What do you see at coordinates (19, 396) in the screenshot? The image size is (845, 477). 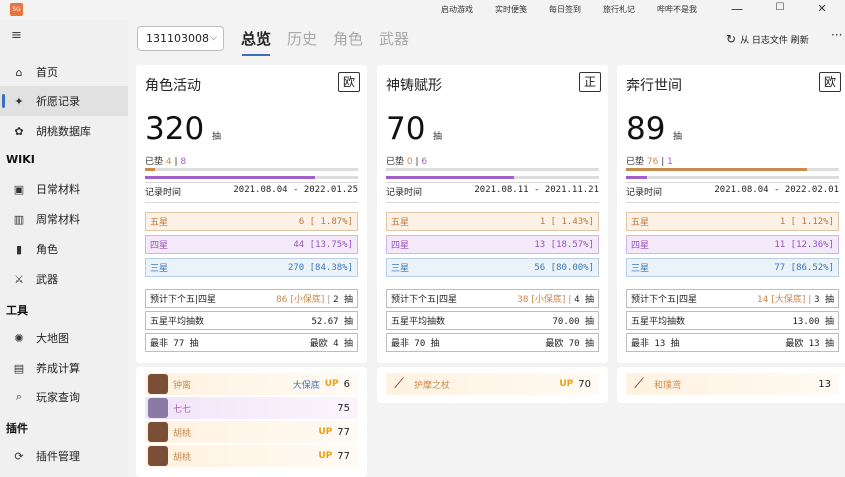 I see `search-icon: ⌕` at bounding box center [19, 396].